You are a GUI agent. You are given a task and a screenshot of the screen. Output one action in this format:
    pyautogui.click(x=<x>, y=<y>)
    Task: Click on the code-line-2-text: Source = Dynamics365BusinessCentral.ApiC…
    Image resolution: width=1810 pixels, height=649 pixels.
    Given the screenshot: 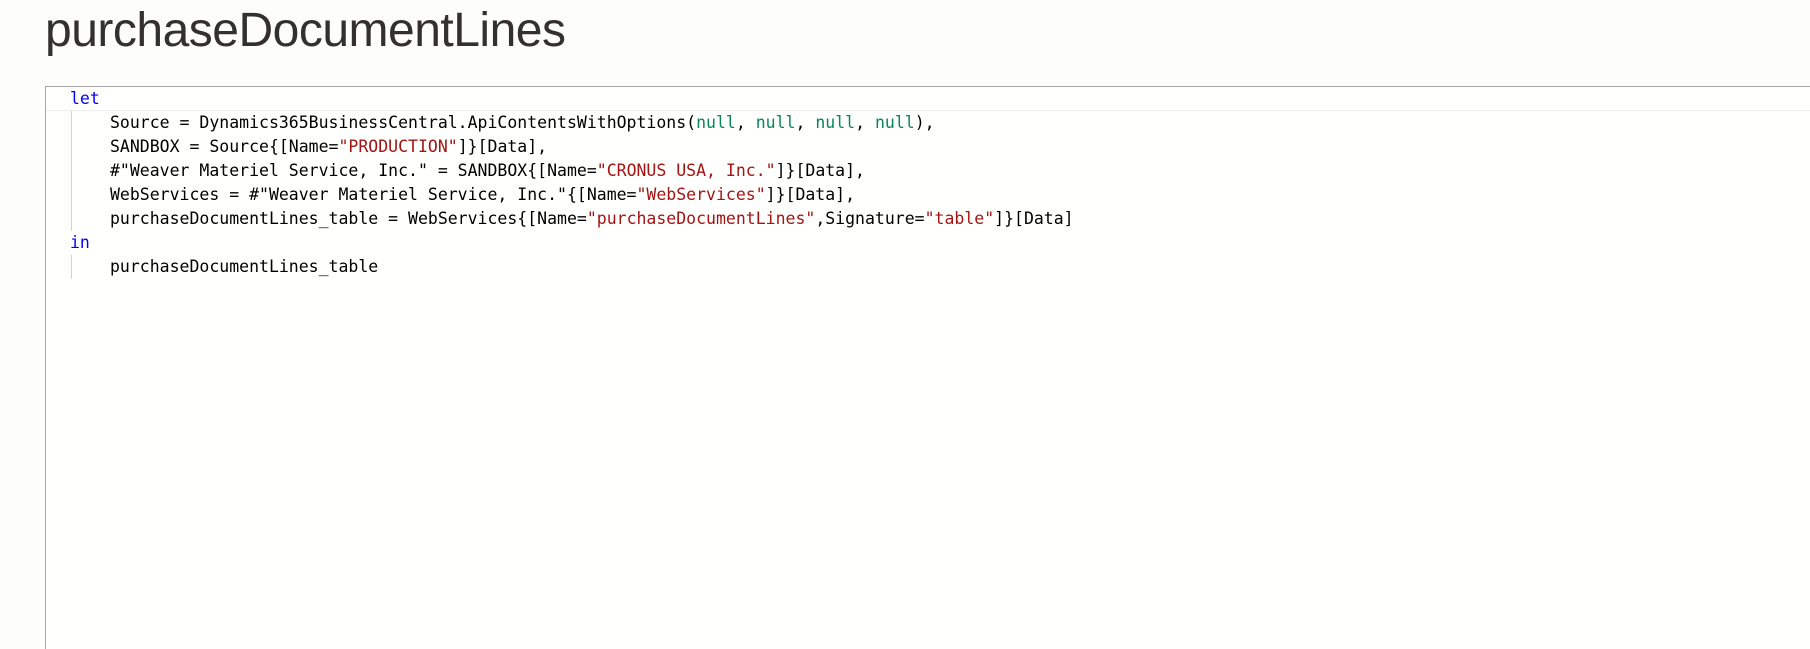 What is the action you would take?
    pyautogui.click(x=522, y=123)
    